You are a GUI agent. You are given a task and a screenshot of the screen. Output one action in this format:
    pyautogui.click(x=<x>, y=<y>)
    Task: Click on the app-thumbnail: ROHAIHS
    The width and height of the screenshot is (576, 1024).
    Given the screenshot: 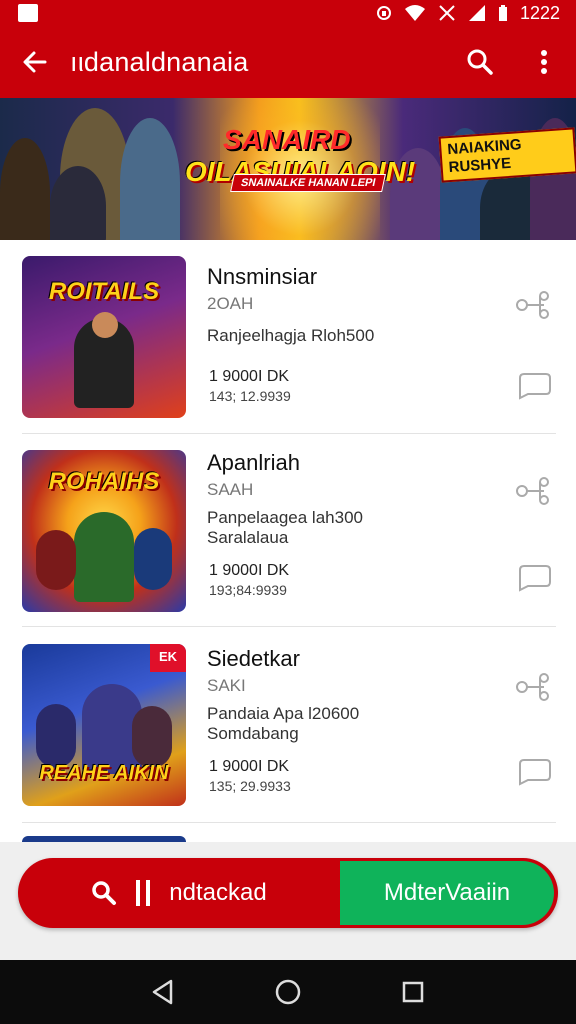 What is the action you would take?
    pyautogui.click(x=104, y=531)
    